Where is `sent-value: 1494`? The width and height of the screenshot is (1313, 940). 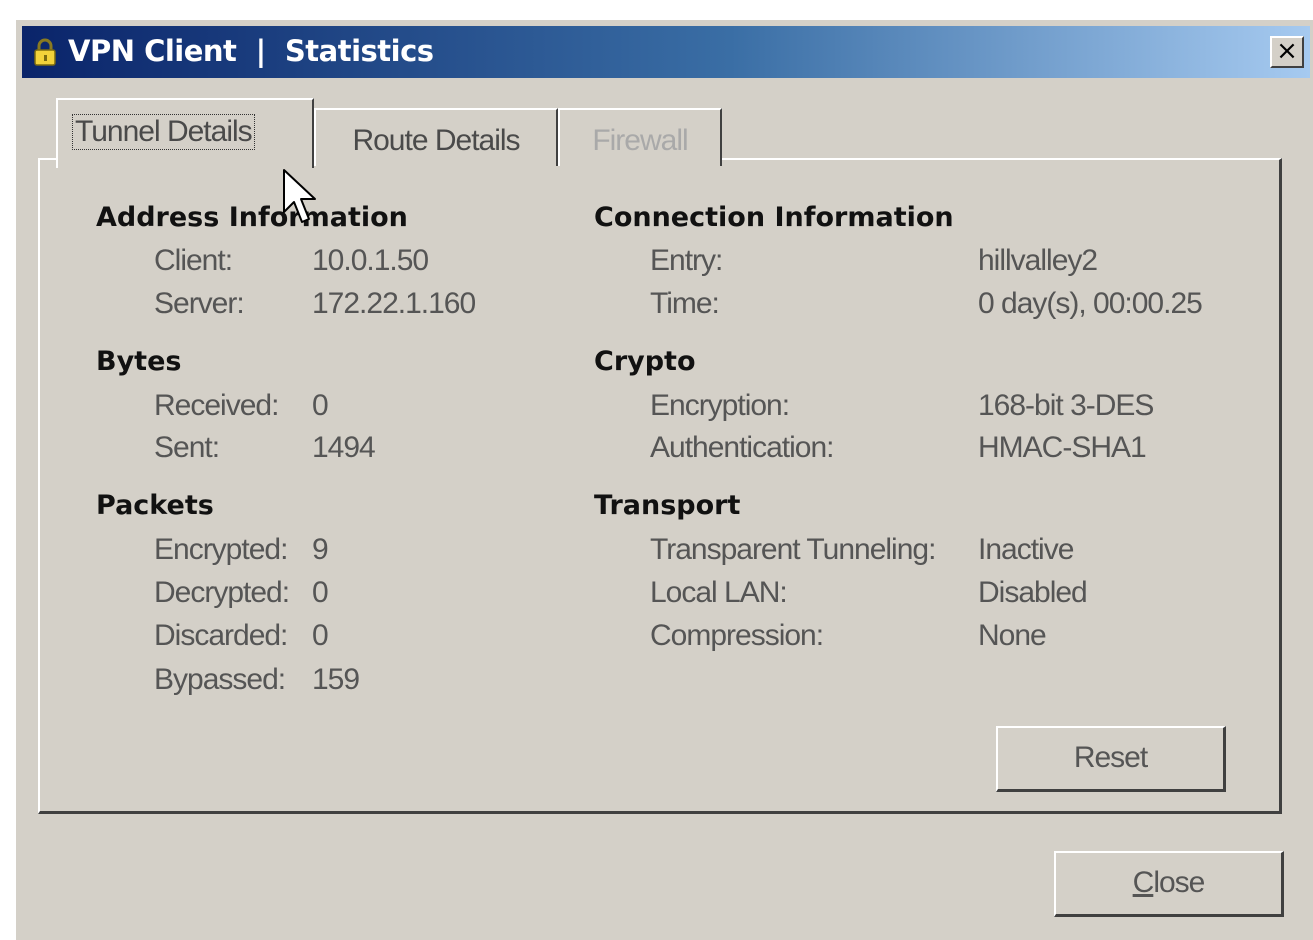
sent-value: 1494 is located at coordinates (344, 447).